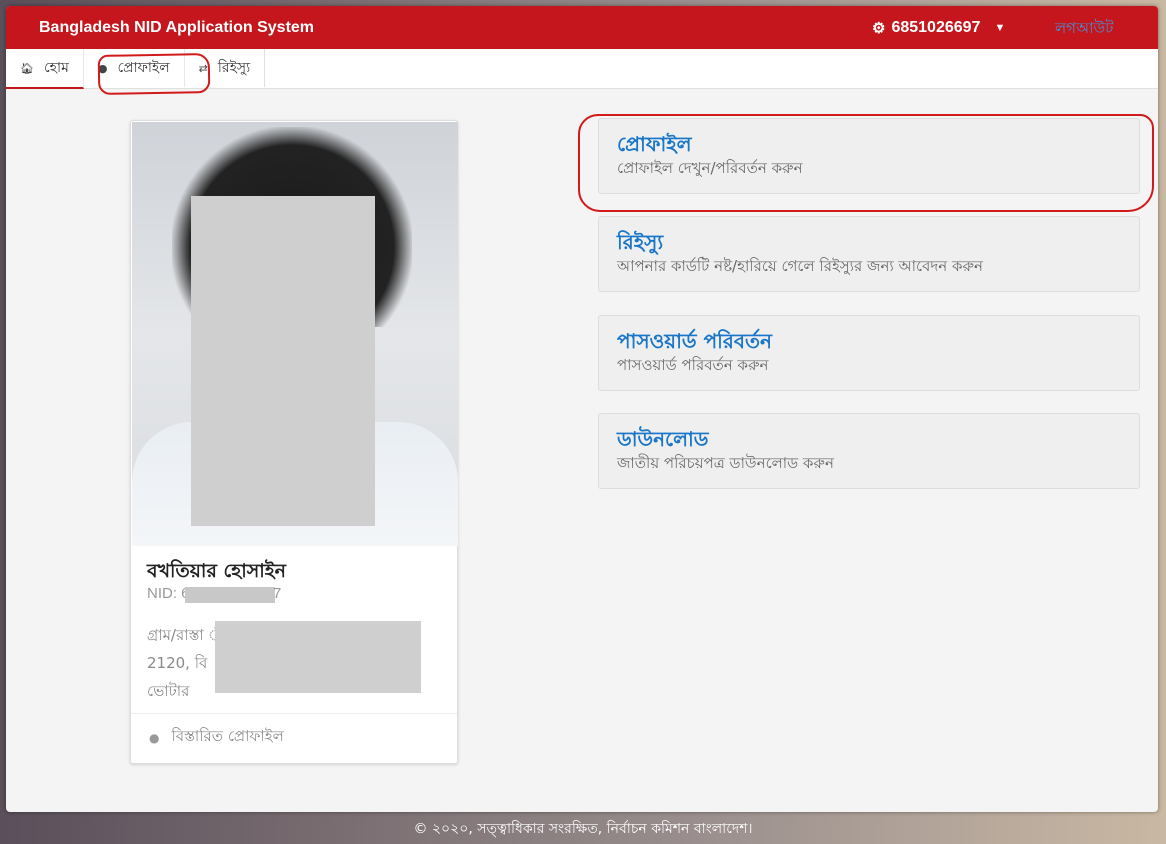  What do you see at coordinates (227, 736) in the screenshot?
I see `detailed-profile-label: বিস্তারিত প্রোফাইল` at bounding box center [227, 736].